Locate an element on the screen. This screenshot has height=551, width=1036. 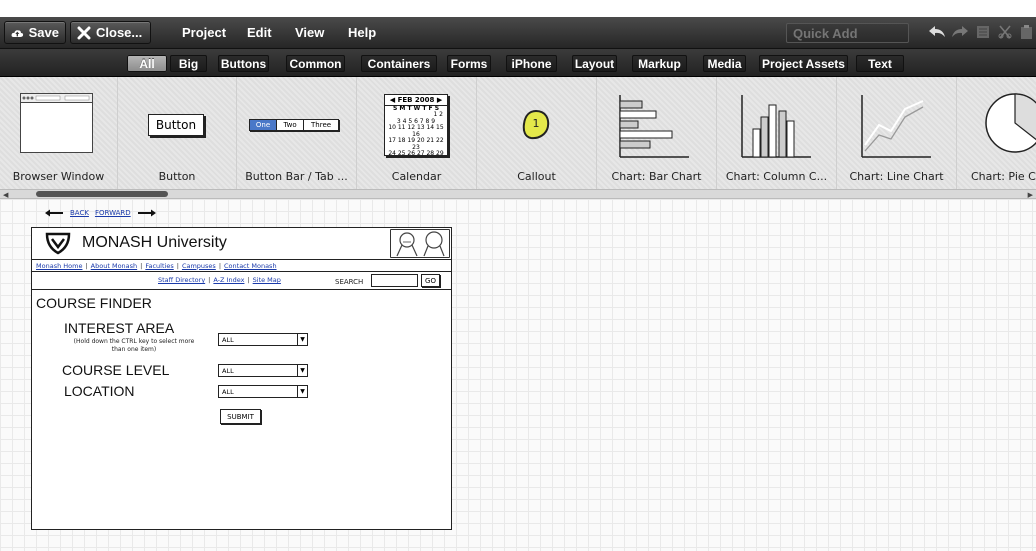
filter-tab-forms: Forms is located at coordinates (469, 63).